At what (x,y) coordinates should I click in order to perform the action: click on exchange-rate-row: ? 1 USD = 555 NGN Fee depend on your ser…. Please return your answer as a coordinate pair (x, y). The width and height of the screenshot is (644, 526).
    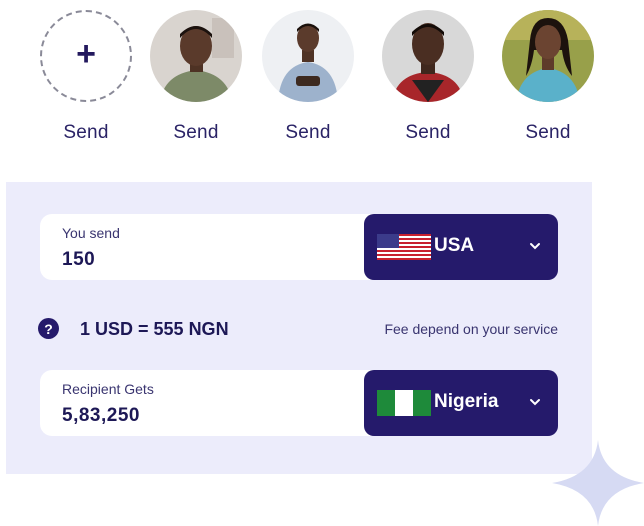
    Looking at the image, I should click on (298, 330).